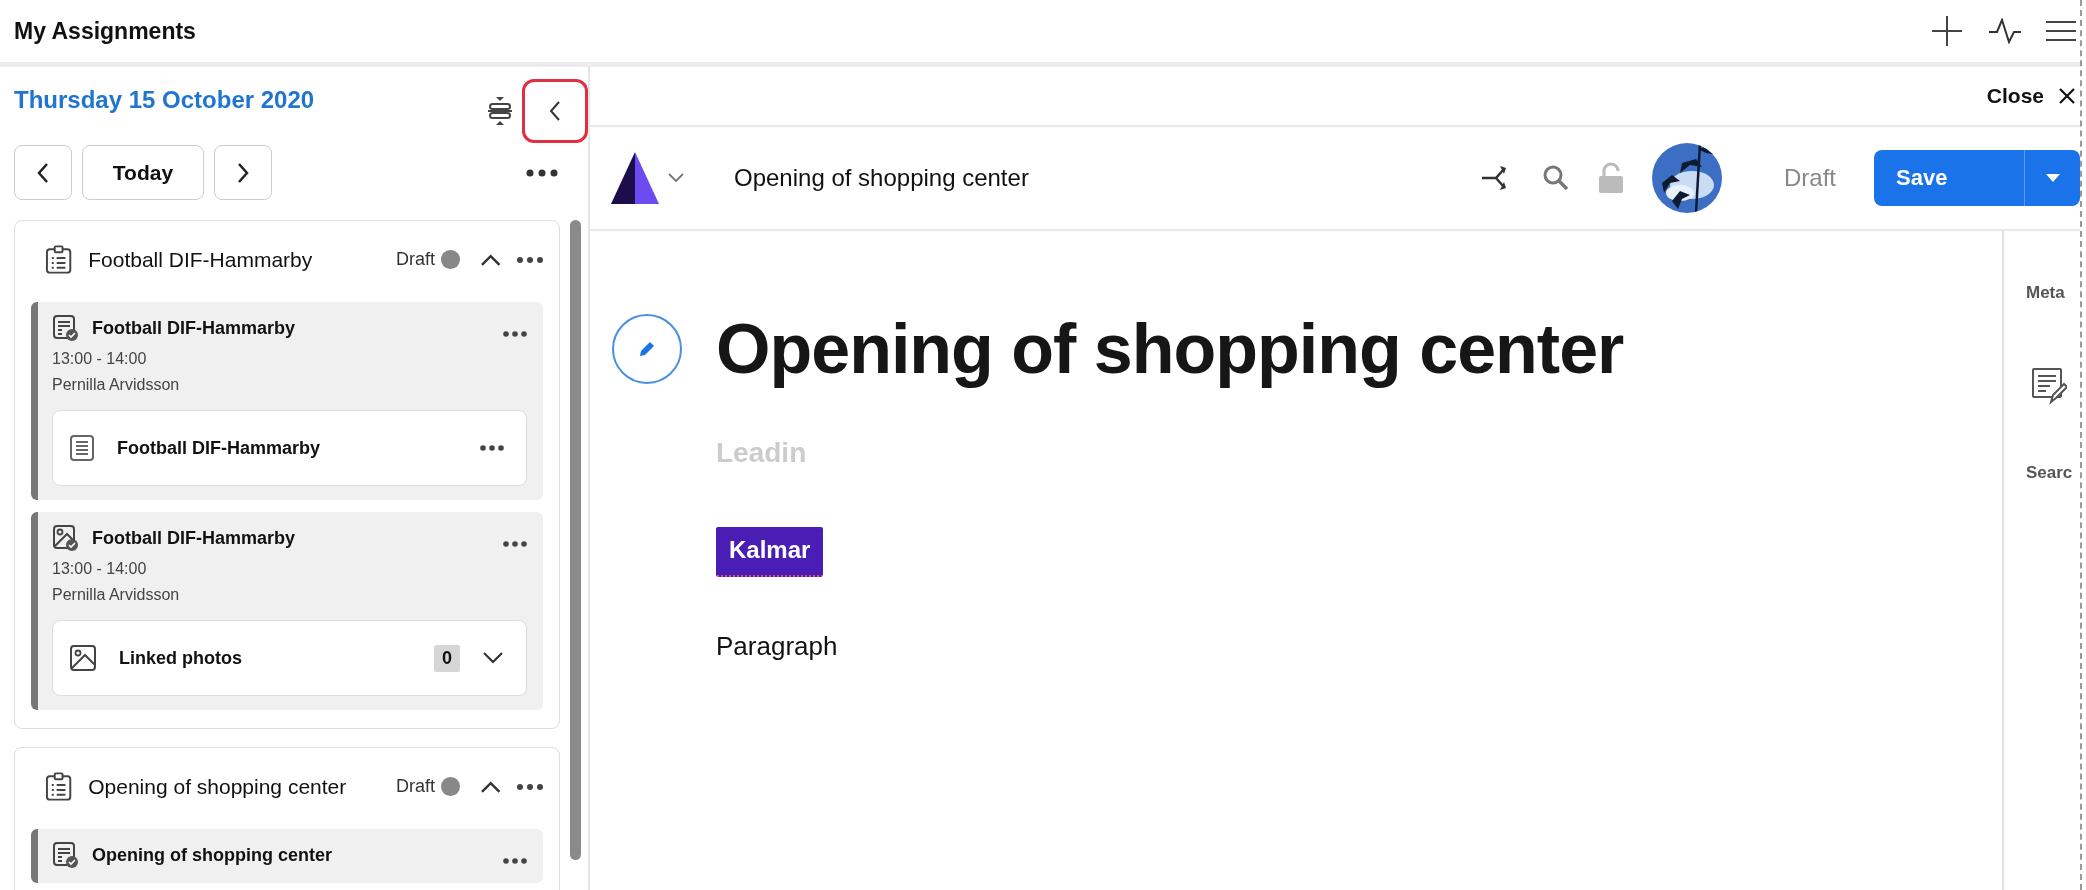 This screenshot has height=890, width=2086. Describe the element at coordinates (66, 538) in the screenshot. I see `photo-check-icon` at that location.